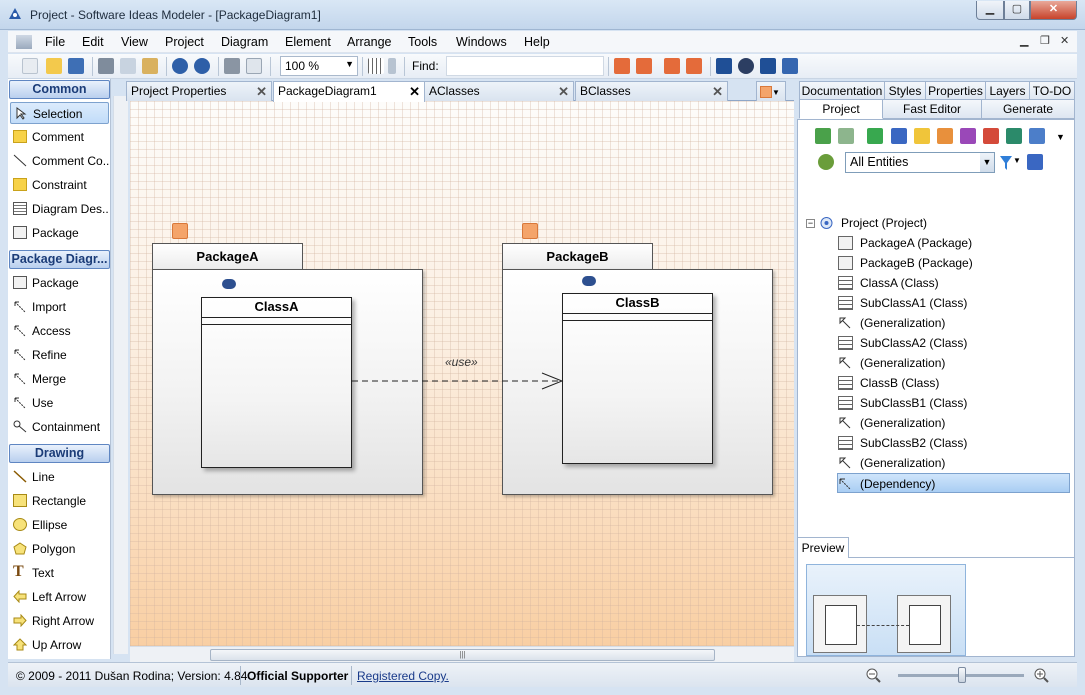 The width and height of the screenshot is (1085, 695). Describe the element at coordinates (462, 654) in the screenshot. I see `canvas-horizontal-scrollbar: |||` at that location.